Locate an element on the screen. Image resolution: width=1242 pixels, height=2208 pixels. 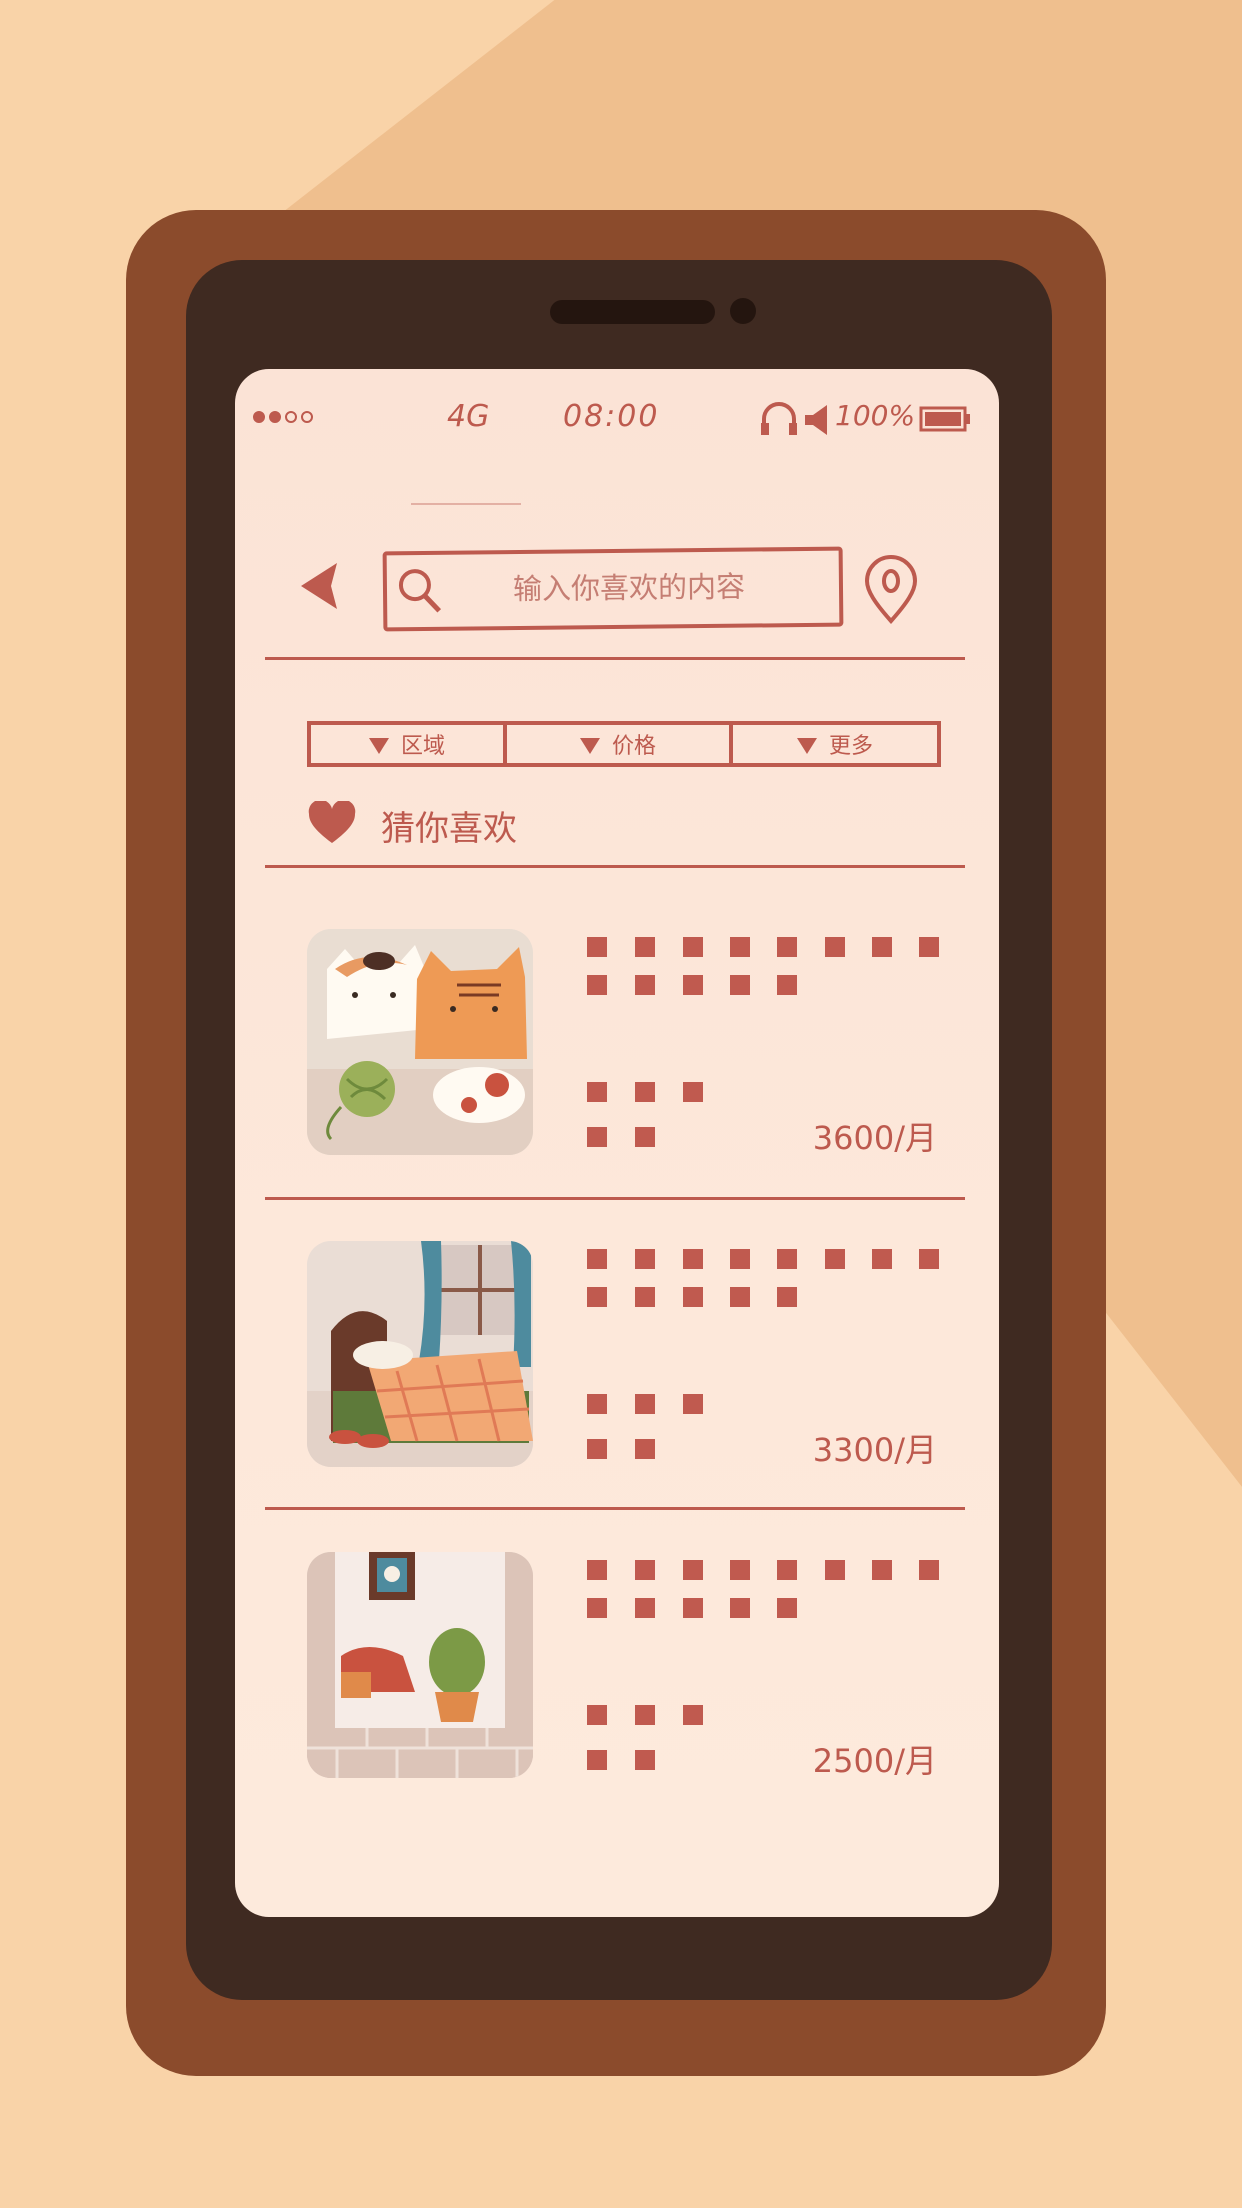
filter-more: 更多 is located at coordinates (833, 744).